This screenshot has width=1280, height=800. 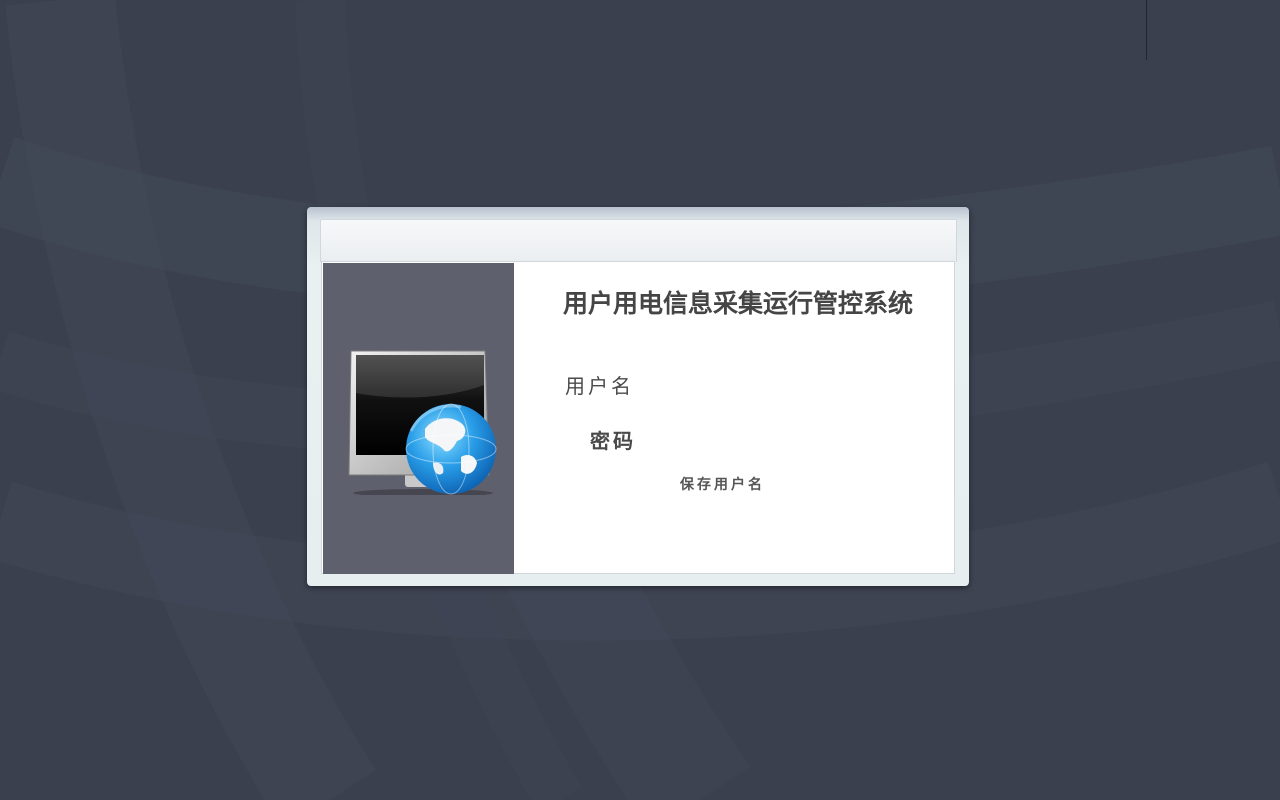 I want to click on monitor-globe-icon, so click(x=422, y=422).